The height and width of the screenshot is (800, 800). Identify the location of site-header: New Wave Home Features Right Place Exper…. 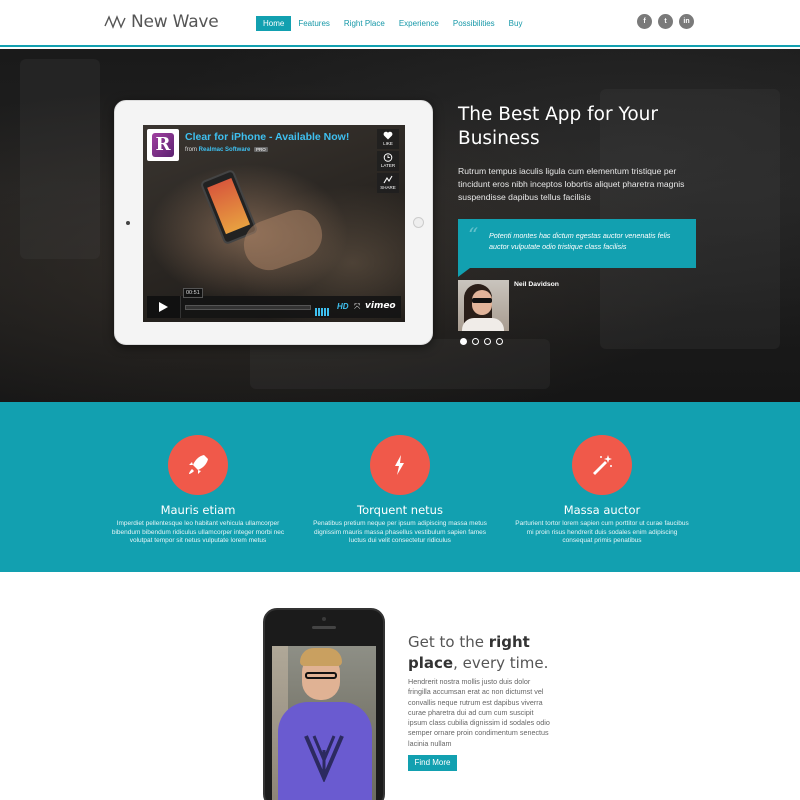
(400, 23).